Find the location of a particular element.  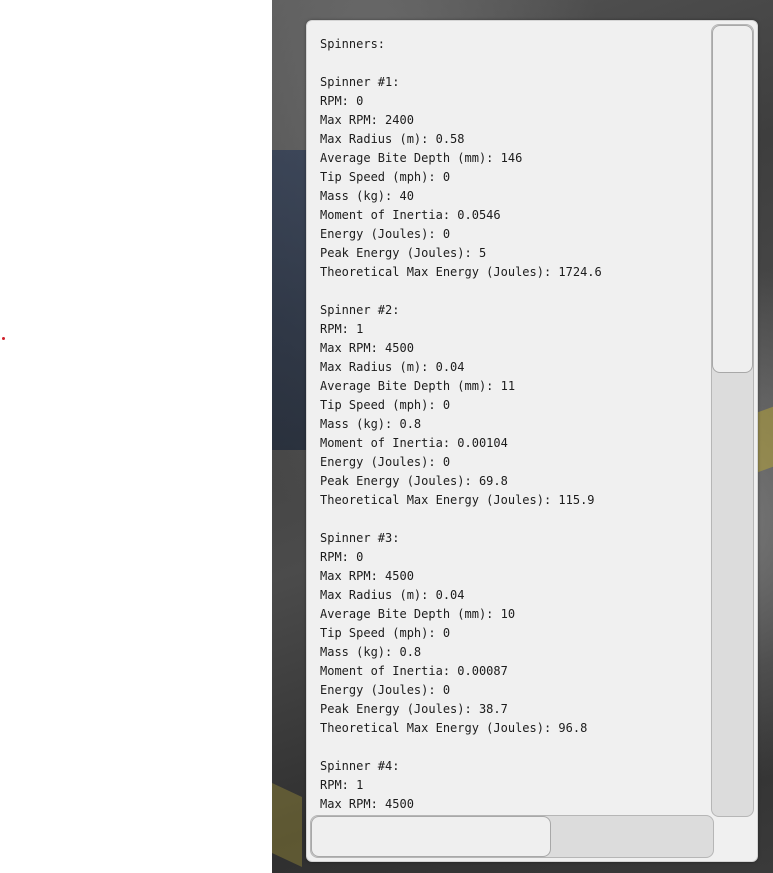

spinner-peak-energy: Peak Energy (Joules): 5 is located at coordinates (403, 253).